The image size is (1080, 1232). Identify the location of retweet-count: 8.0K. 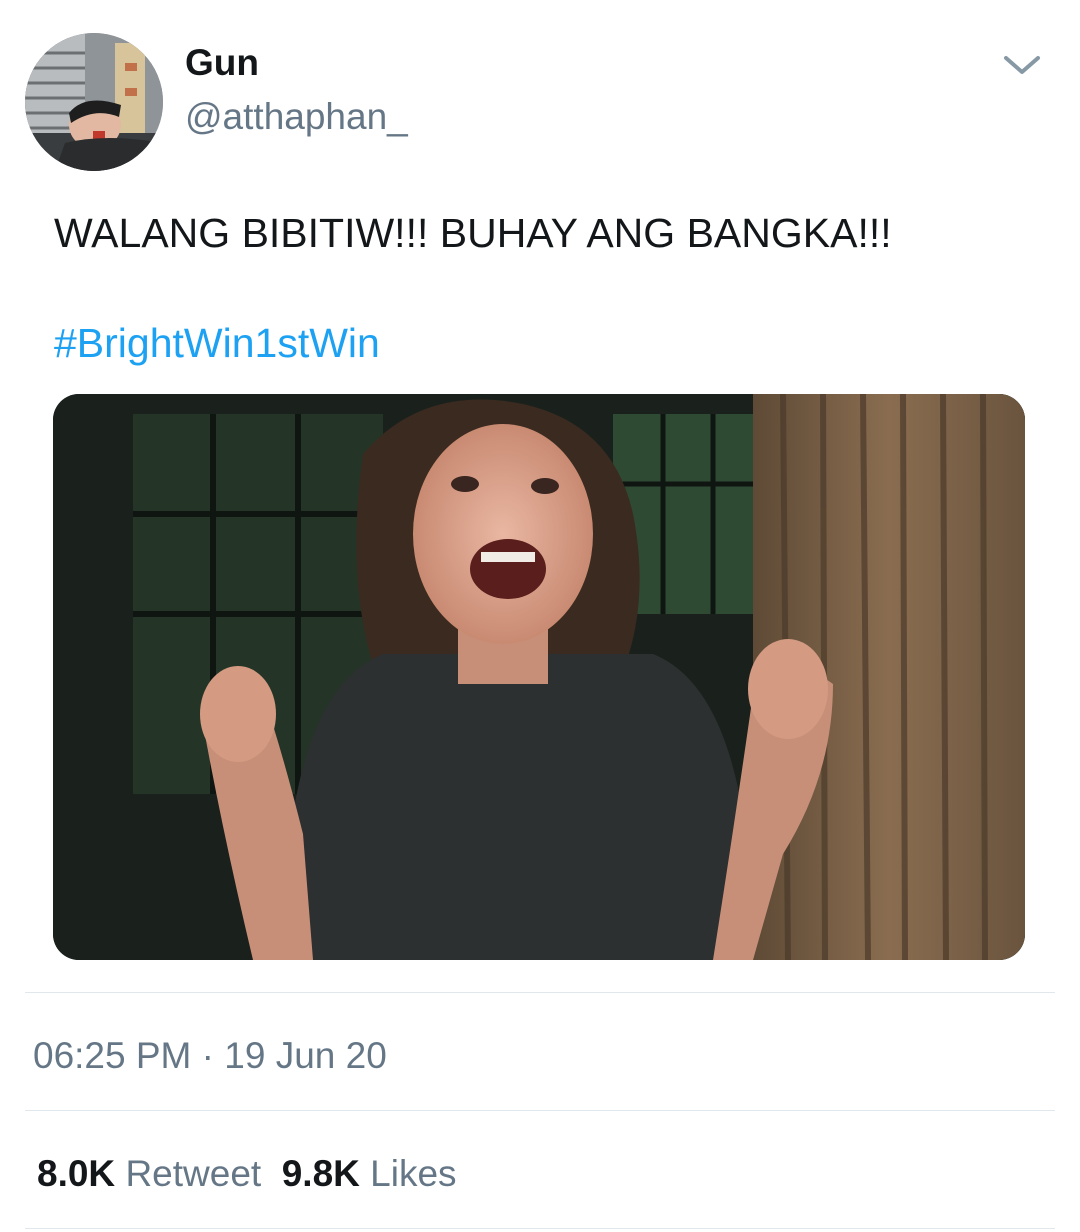
(76, 1173).